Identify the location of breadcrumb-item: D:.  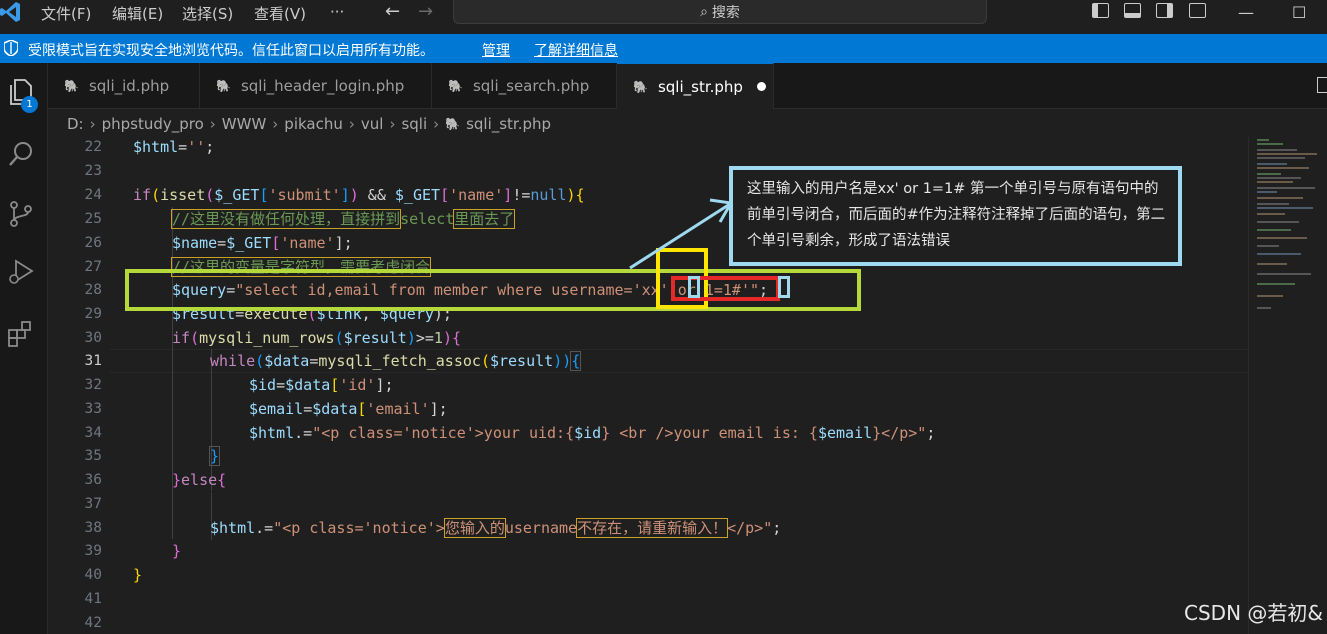
(75, 124).